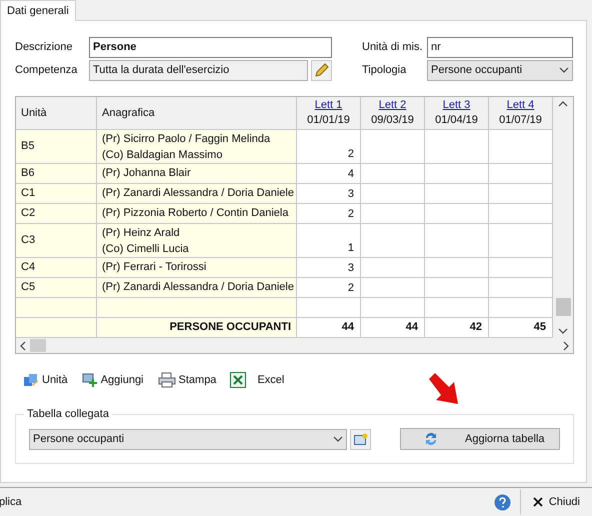 The width and height of the screenshot is (592, 516). Describe the element at coordinates (456, 120) in the screenshot. I see `column-date: 01/04/19` at that location.